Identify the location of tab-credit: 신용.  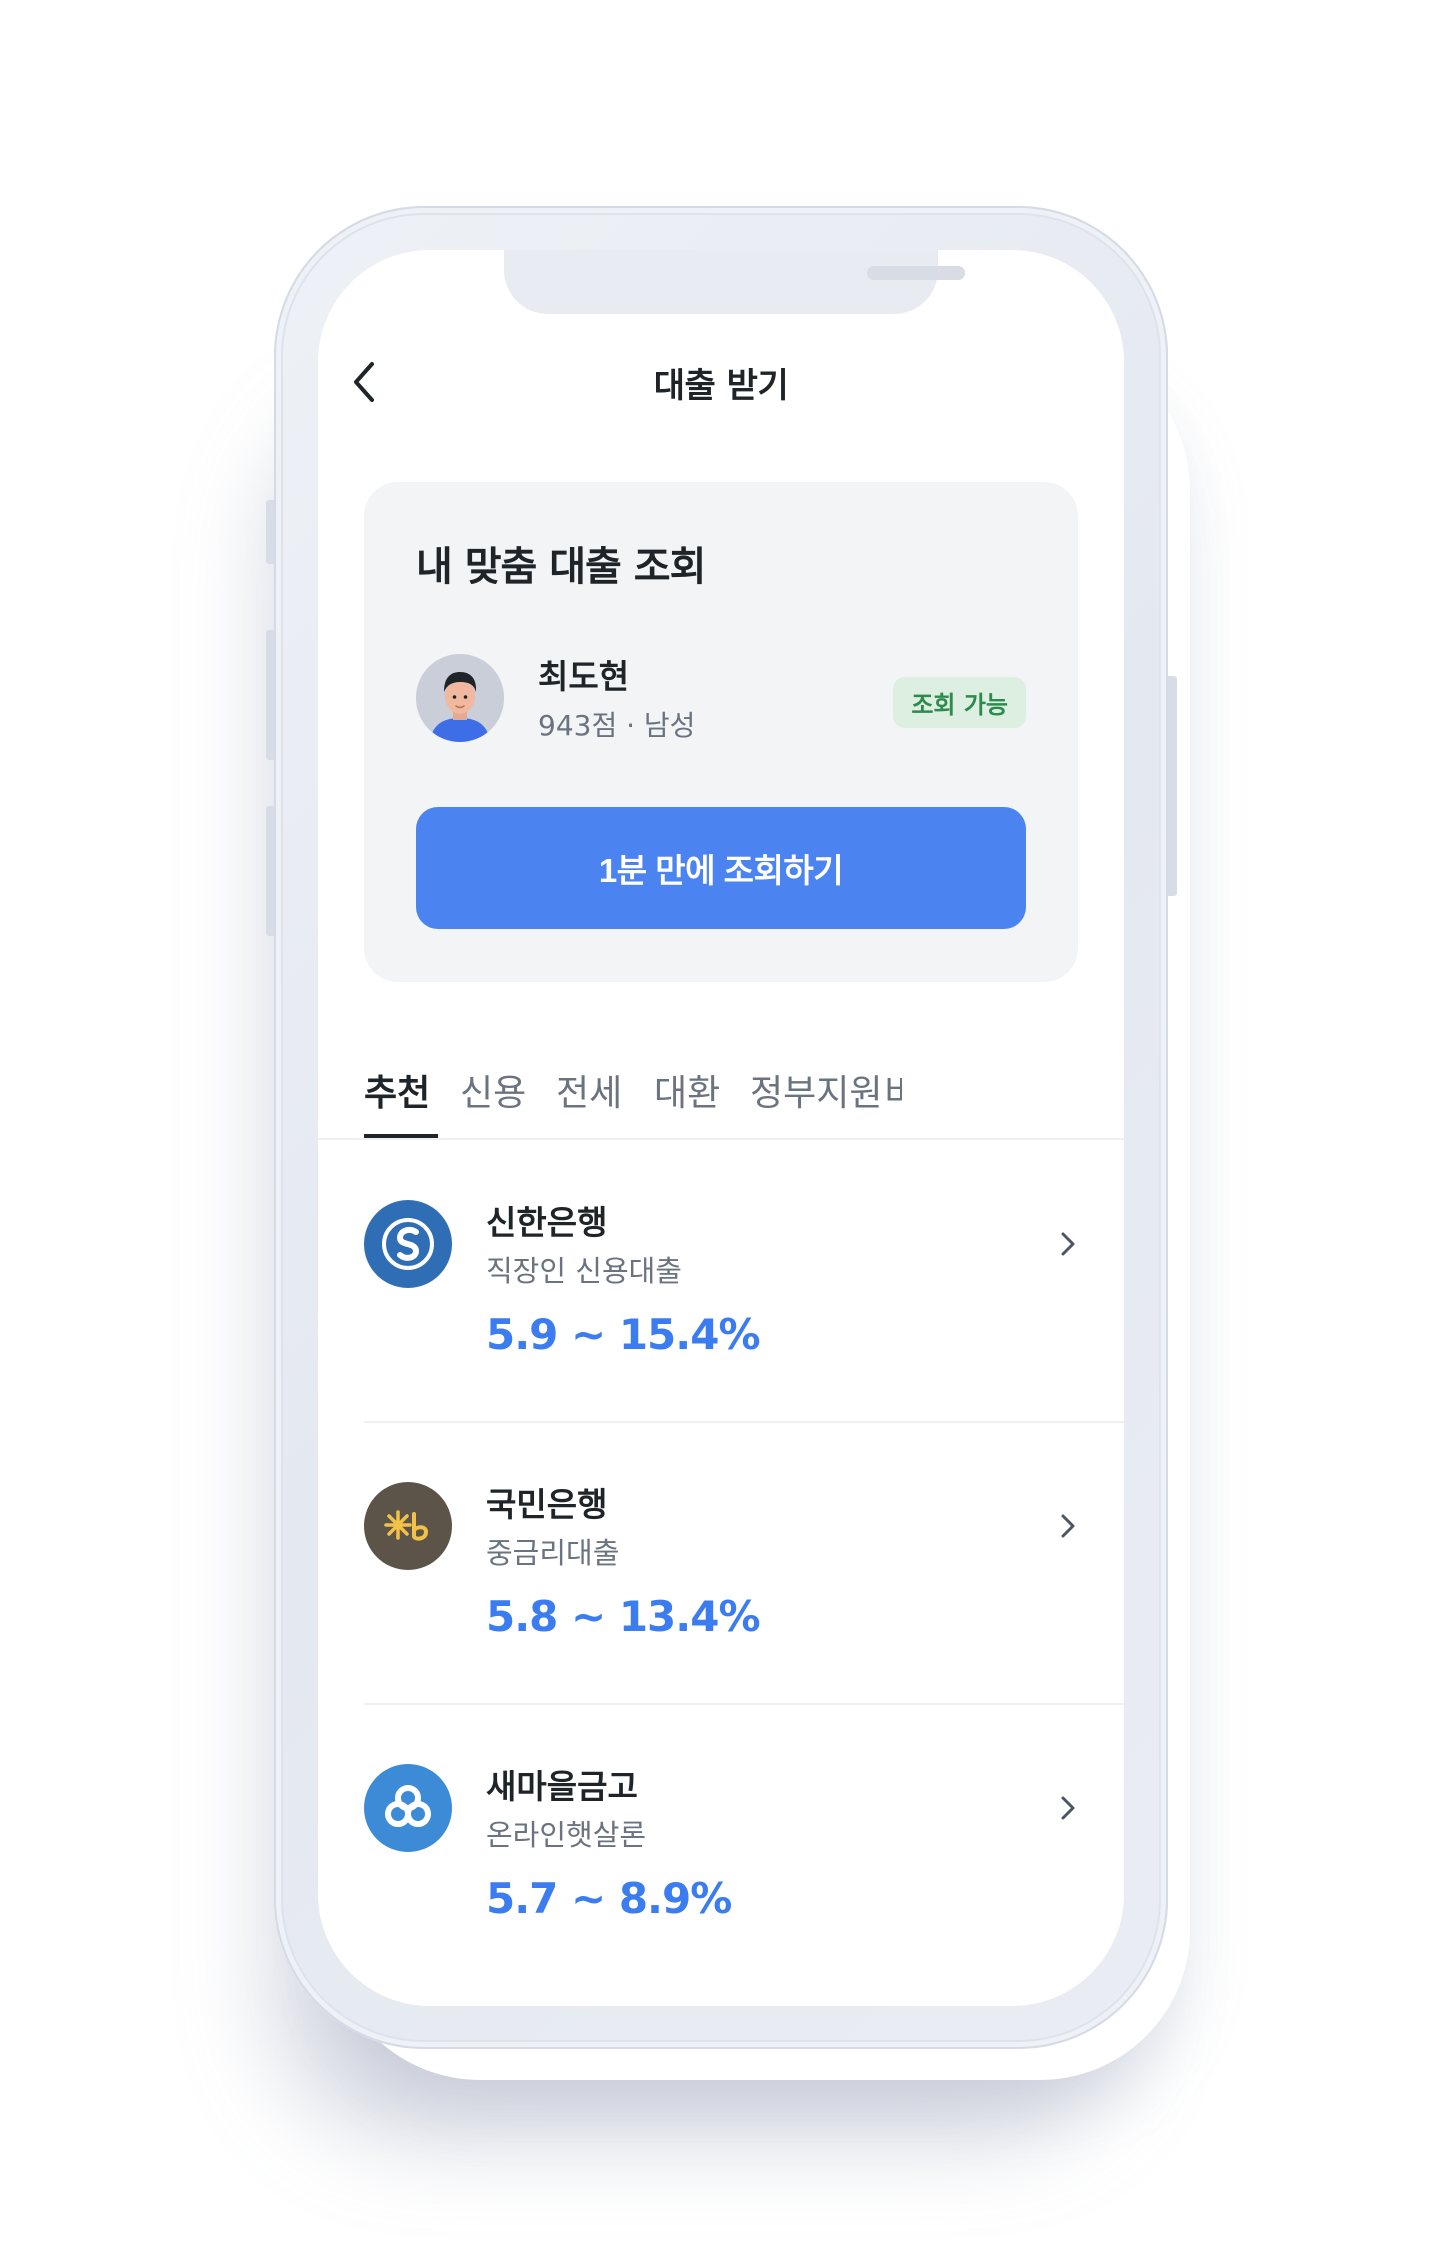
(493, 1090).